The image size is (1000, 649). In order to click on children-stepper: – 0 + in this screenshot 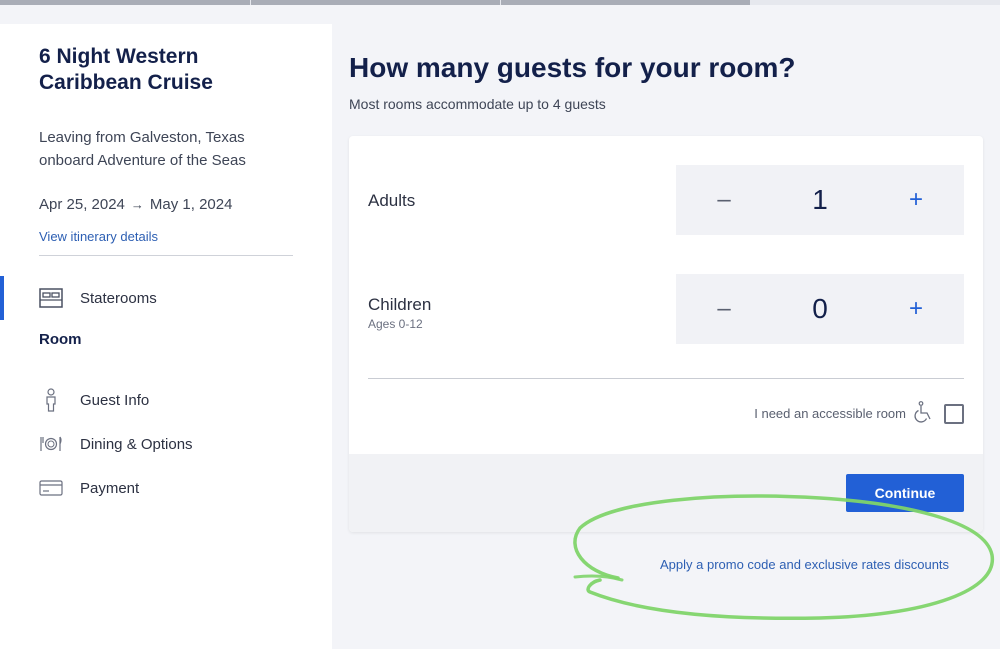, I will do `click(820, 309)`.